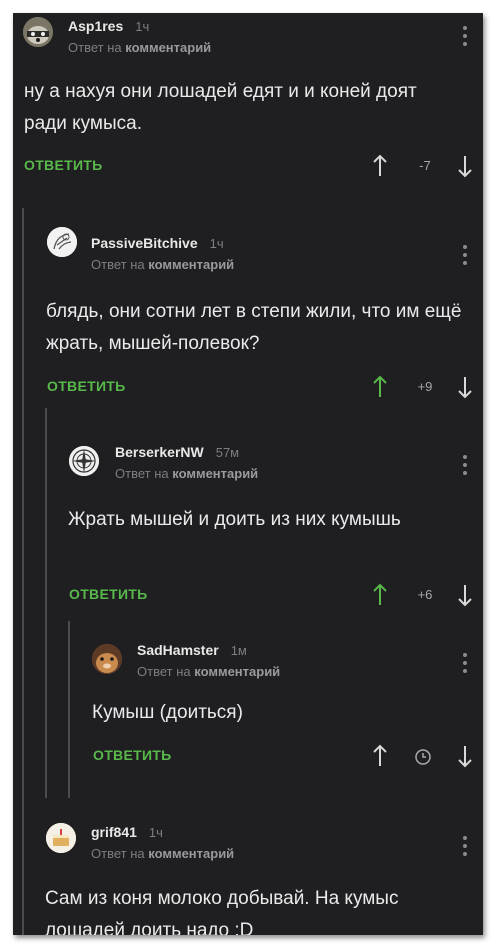  I want to click on username: grif841 1ч, so click(127, 832).